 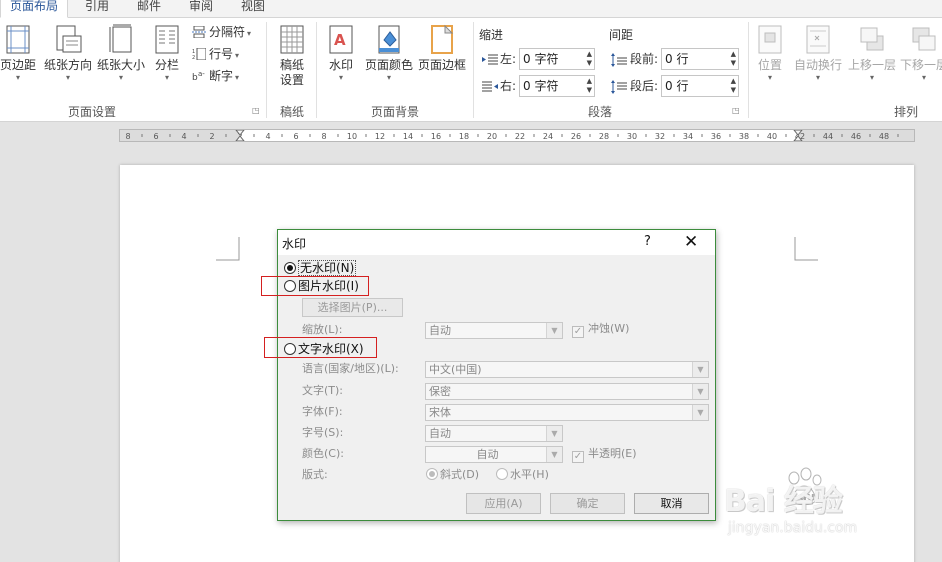 I want to click on ruler-tick-label: 4, so click(x=183, y=136).